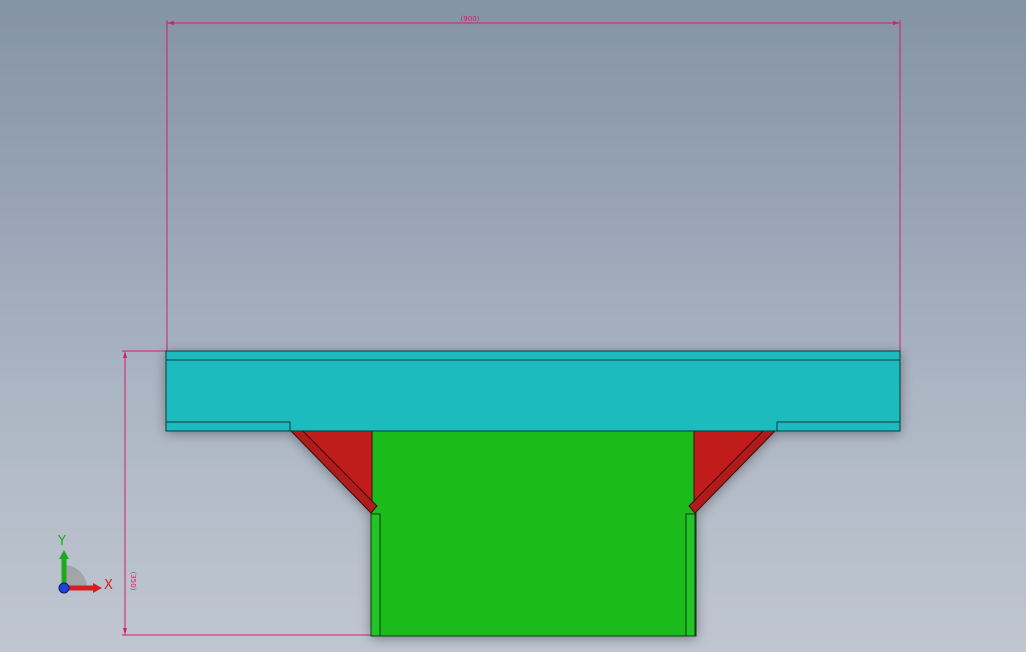  Describe the element at coordinates (97, 588) in the screenshot. I see `triad-x-arrow` at that location.